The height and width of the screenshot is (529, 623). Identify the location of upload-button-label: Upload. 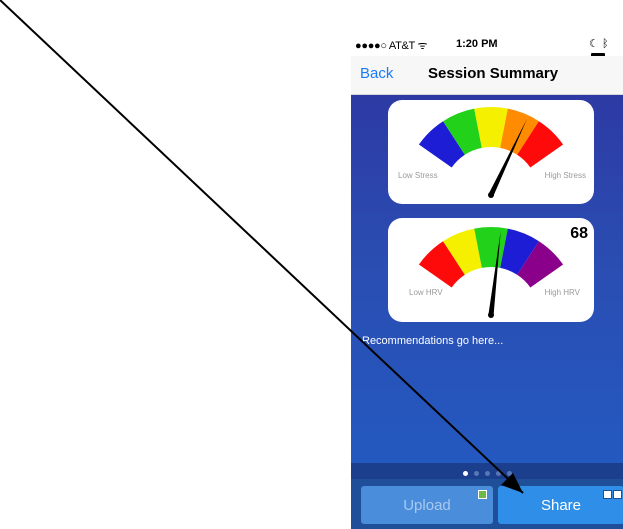
(427, 505).